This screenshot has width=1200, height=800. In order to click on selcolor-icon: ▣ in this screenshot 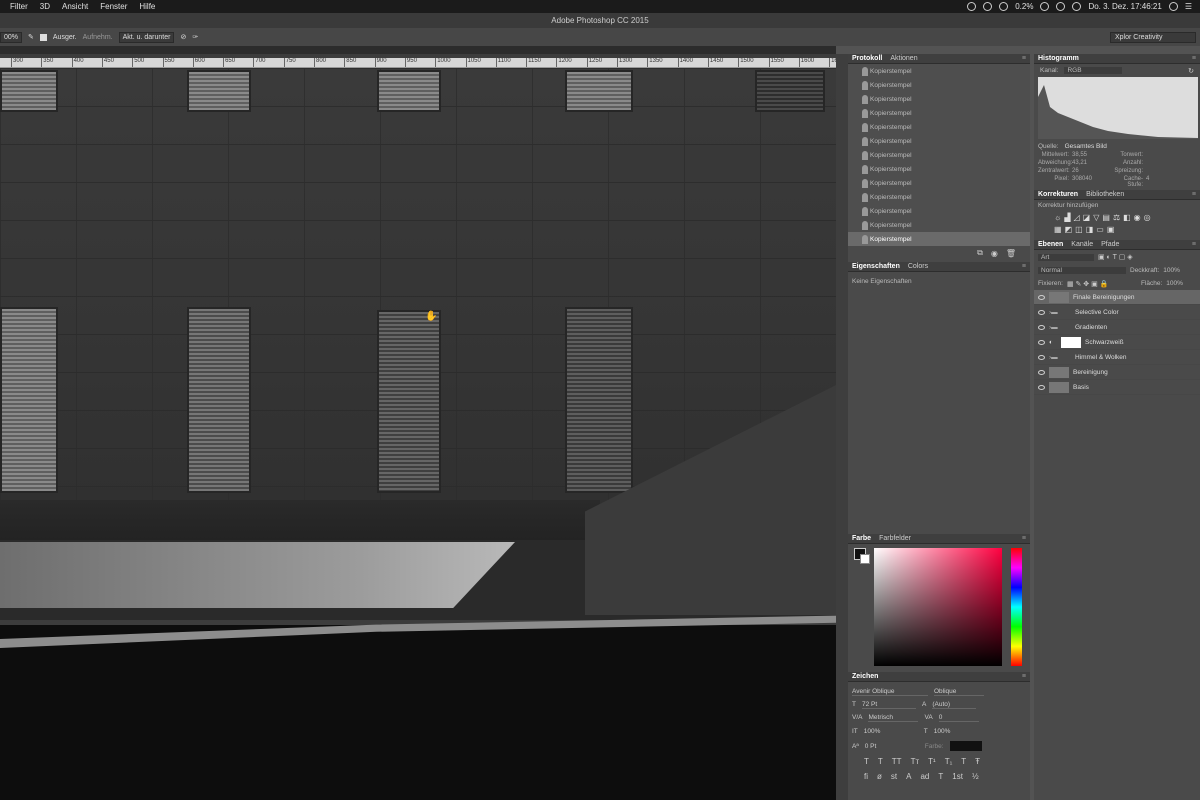, I will do `click(1111, 229)`.